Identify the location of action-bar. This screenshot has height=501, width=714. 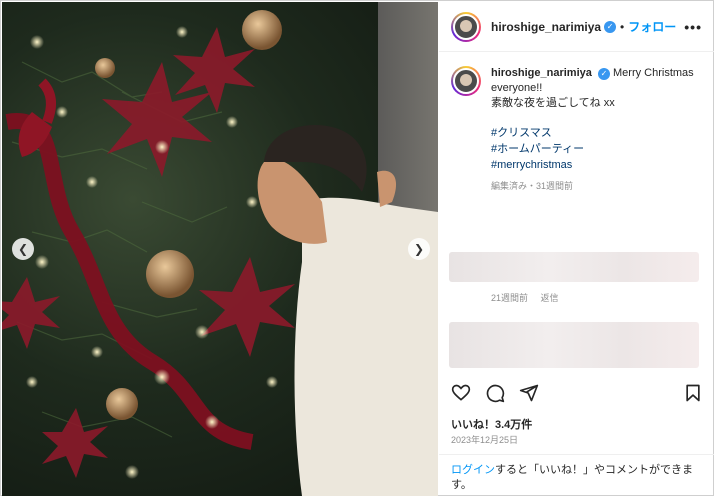
(577, 393).